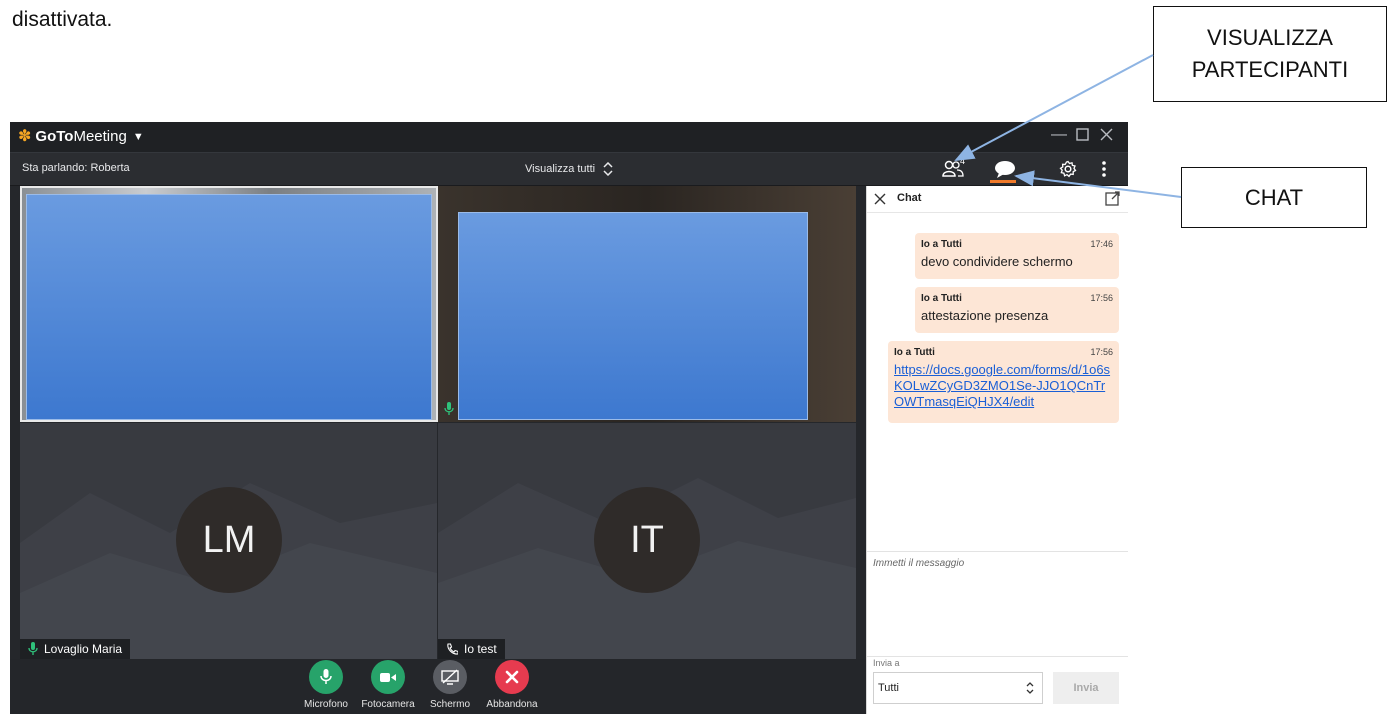 Image resolution: width=1395 pixels, height=714 pixels. I want to click on participant-name-tag: Lovaglio Maria, so click(75, 649).